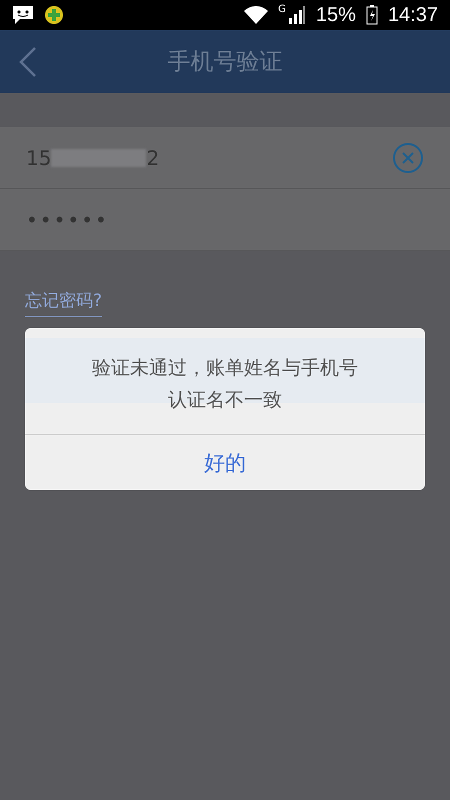 The height and width of the screenshot is (800, 450). I want to click on wifi-icon, so click(256, 15).